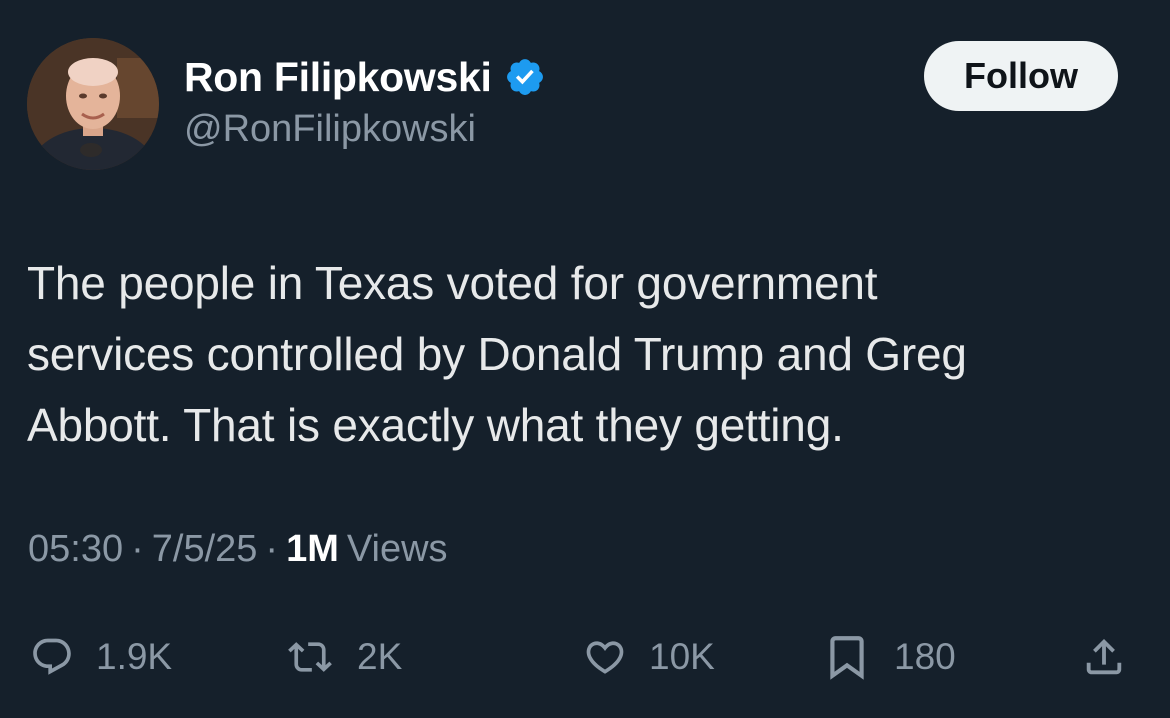  What do you see at coordinates (380, 656) in the screenshot?
I see `repost-count: 2K` at bounding box center [380, 656].